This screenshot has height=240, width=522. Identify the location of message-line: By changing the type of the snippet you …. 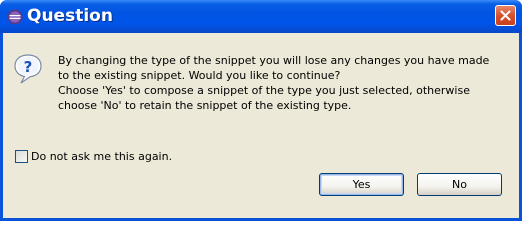
(274, 60).